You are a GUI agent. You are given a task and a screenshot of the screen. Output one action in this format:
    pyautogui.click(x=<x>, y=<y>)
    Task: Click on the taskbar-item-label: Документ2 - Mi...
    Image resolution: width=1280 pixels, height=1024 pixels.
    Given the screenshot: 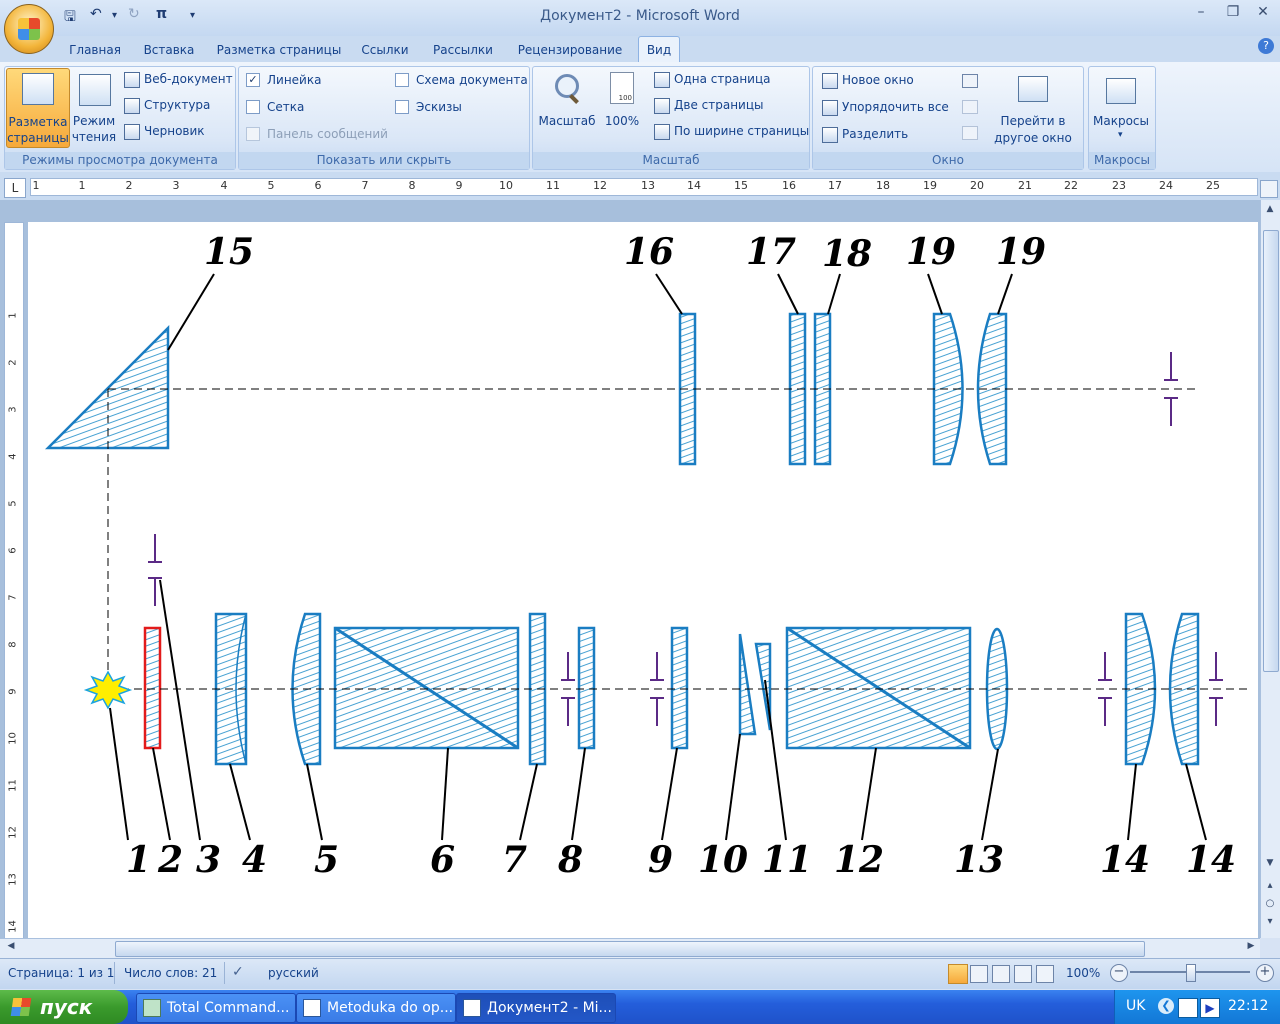 What is the action you would take?
    pyautogui.click(x=549, y=1008)
    